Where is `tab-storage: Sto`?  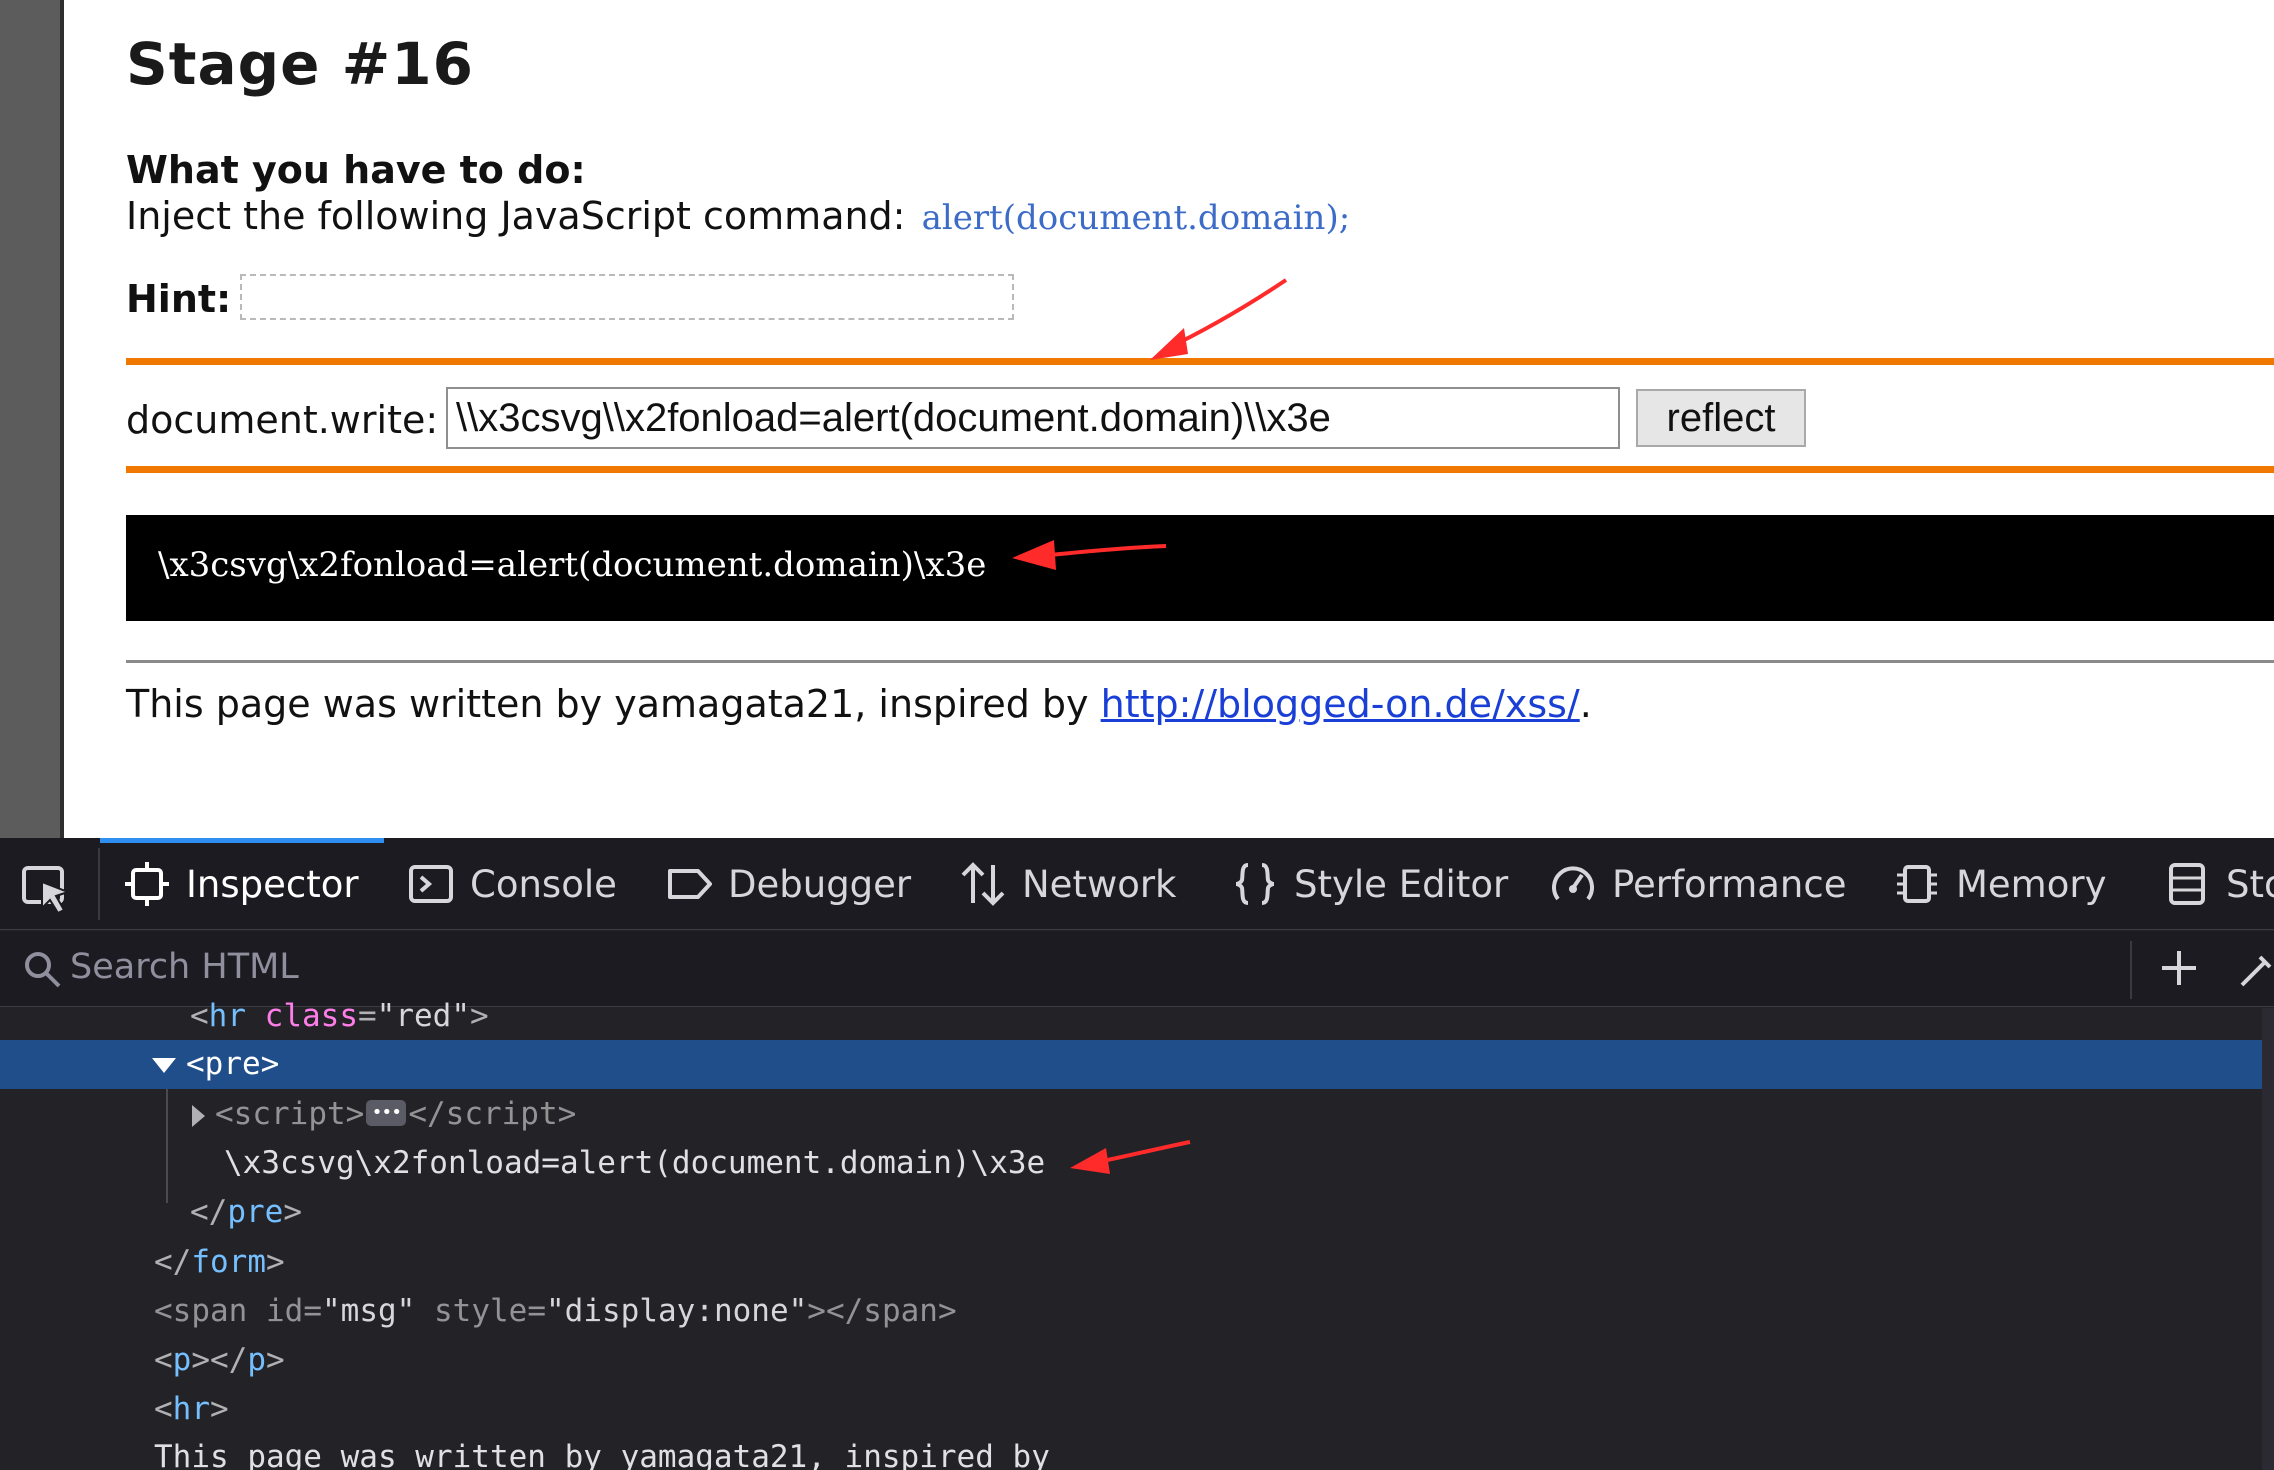 tab-storage: Sto is located at coordinates (2219, 884).